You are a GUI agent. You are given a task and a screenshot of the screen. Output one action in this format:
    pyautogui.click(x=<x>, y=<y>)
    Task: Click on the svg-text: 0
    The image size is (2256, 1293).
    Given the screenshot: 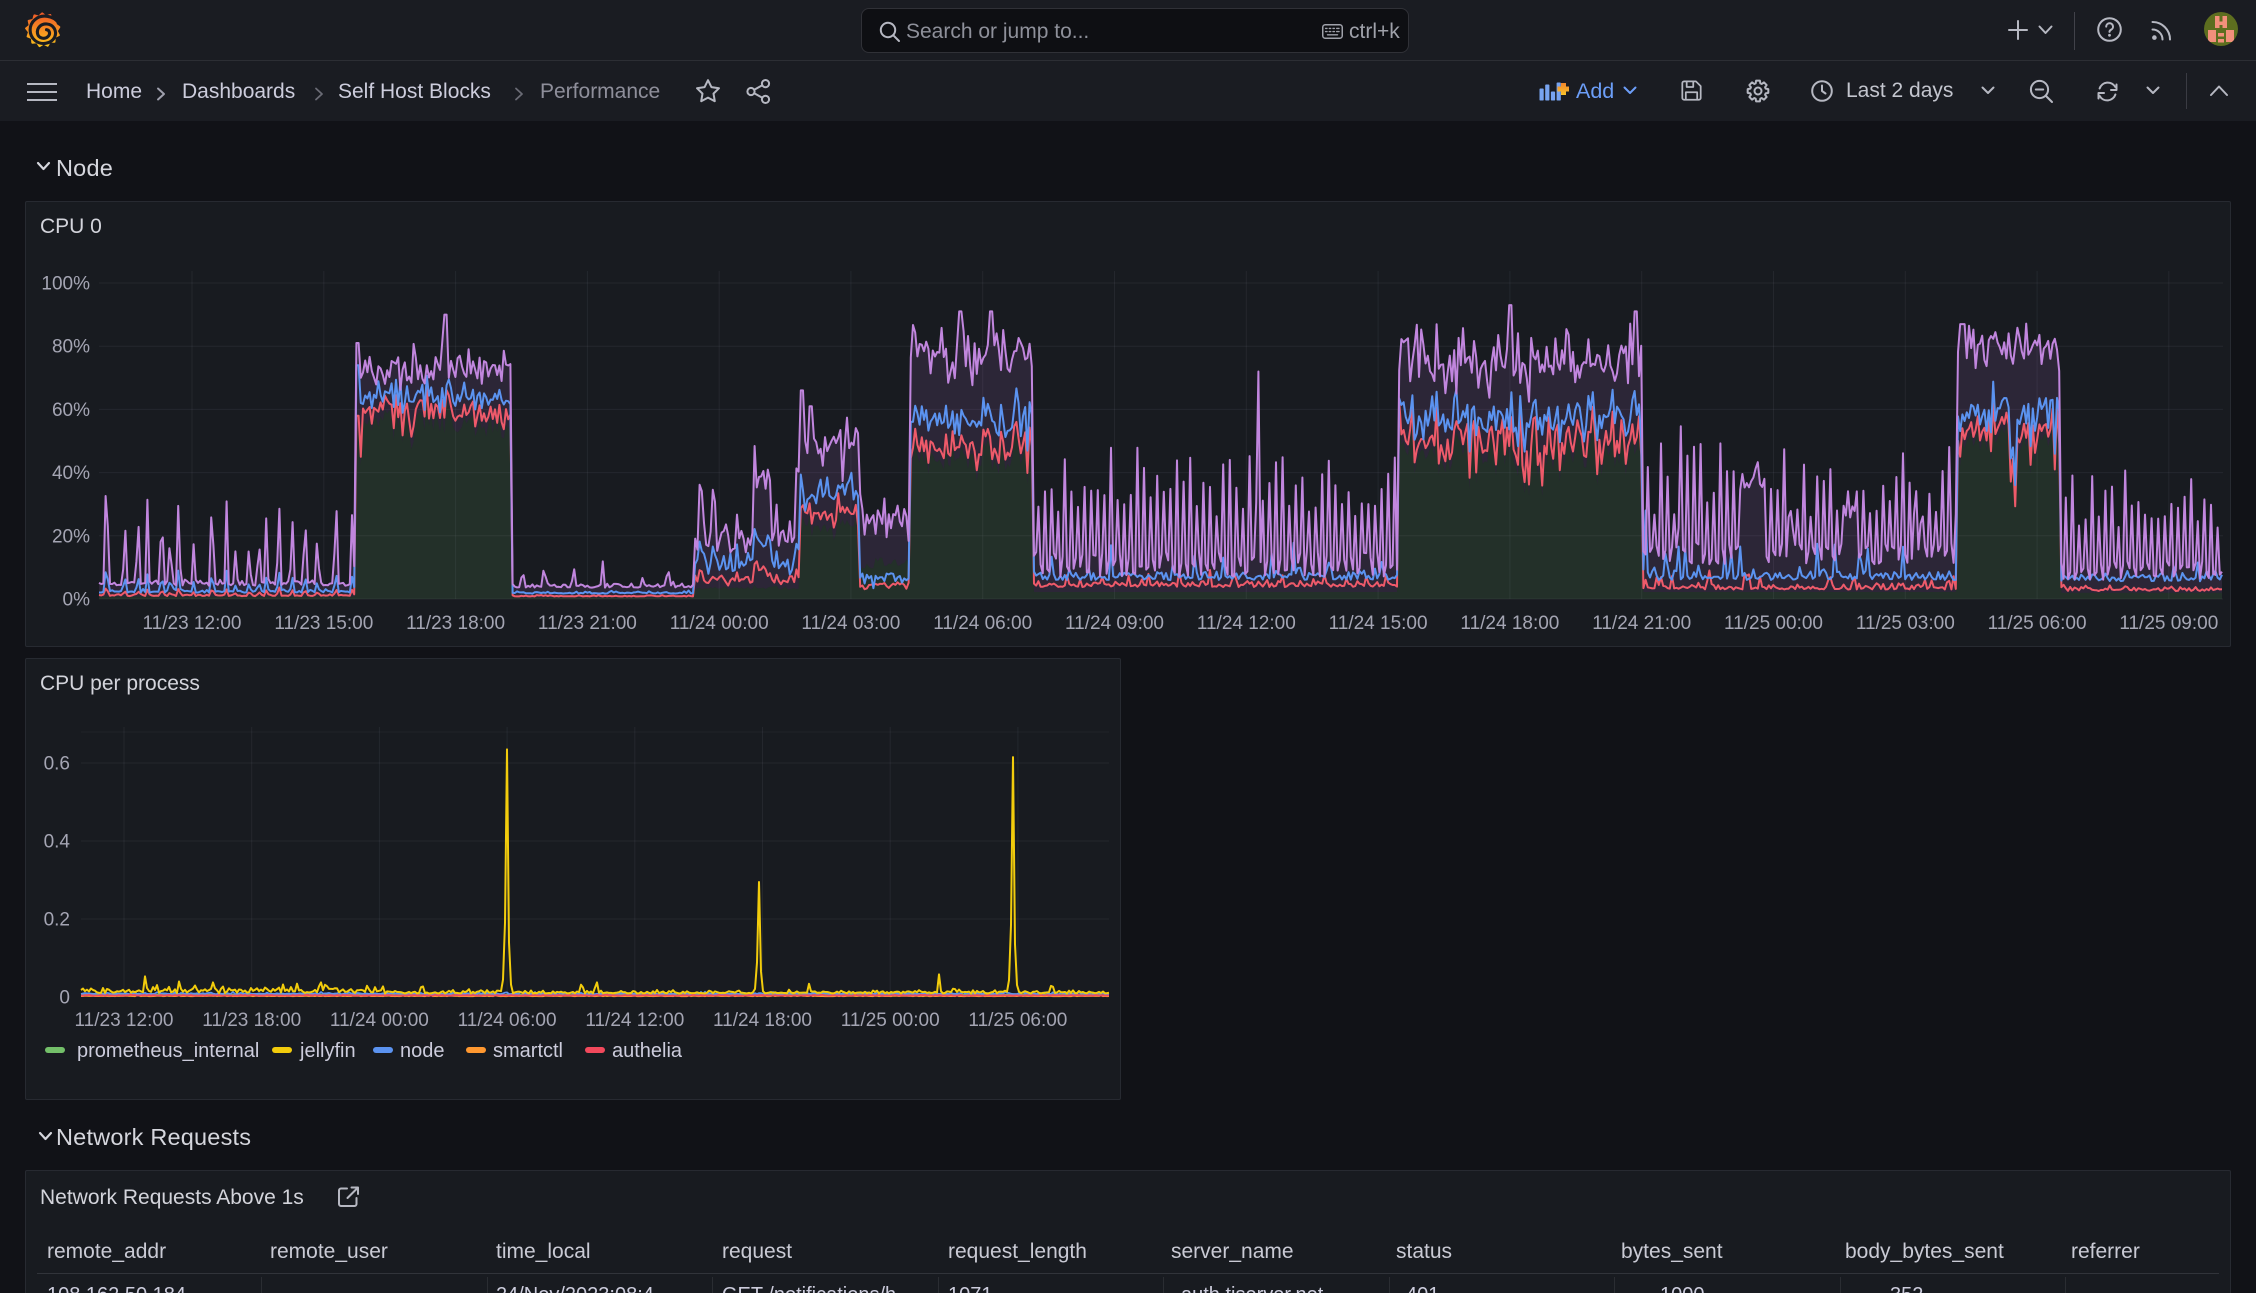 What is the action you would take?
    pyautogui.click(x=64, y=998)
    